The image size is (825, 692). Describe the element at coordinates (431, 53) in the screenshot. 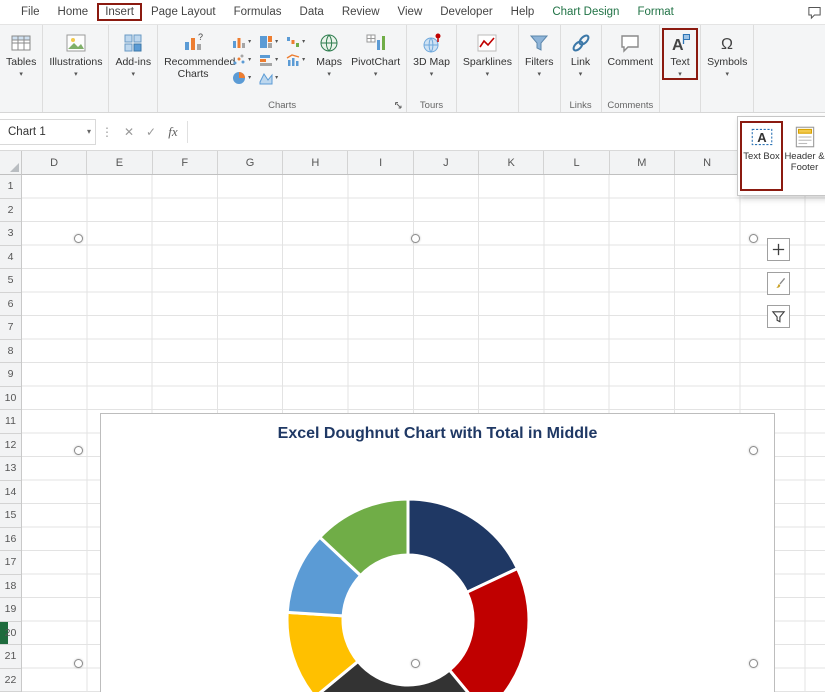

I see `ribbon-button-3d-map: 3D Map ▾` at that location.